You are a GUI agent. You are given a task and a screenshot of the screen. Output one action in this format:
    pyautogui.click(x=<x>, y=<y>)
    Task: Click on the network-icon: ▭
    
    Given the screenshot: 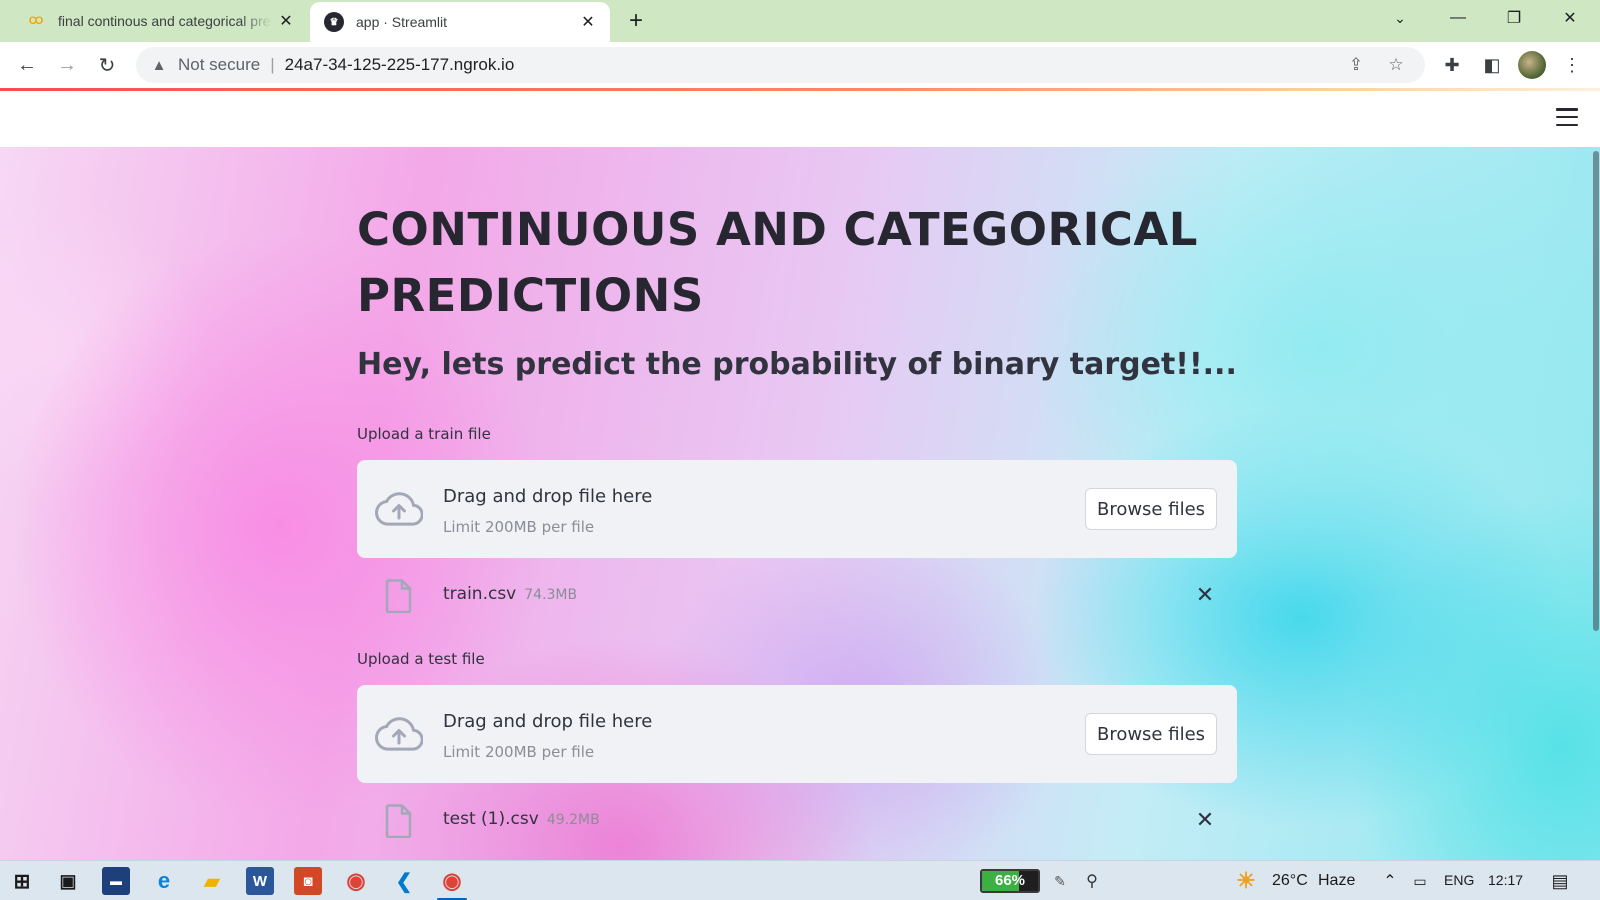 What is the action you would take?
    pyautogui.click(x=1420, y=881)
    